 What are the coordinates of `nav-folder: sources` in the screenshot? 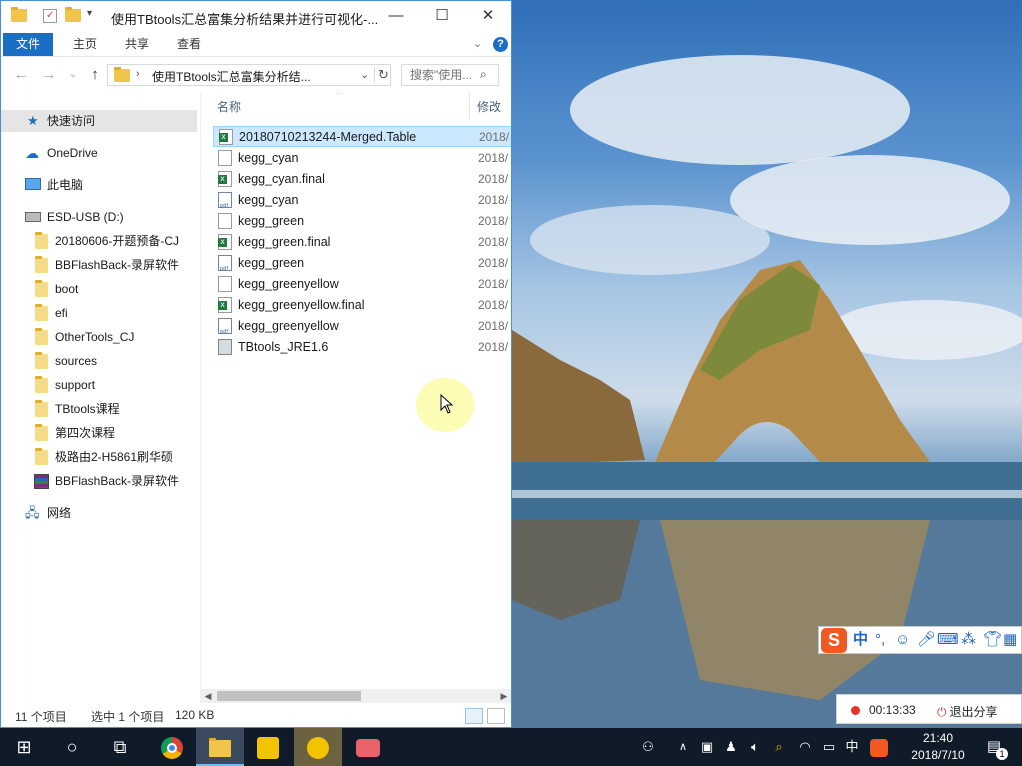 It's located at (99, 361).